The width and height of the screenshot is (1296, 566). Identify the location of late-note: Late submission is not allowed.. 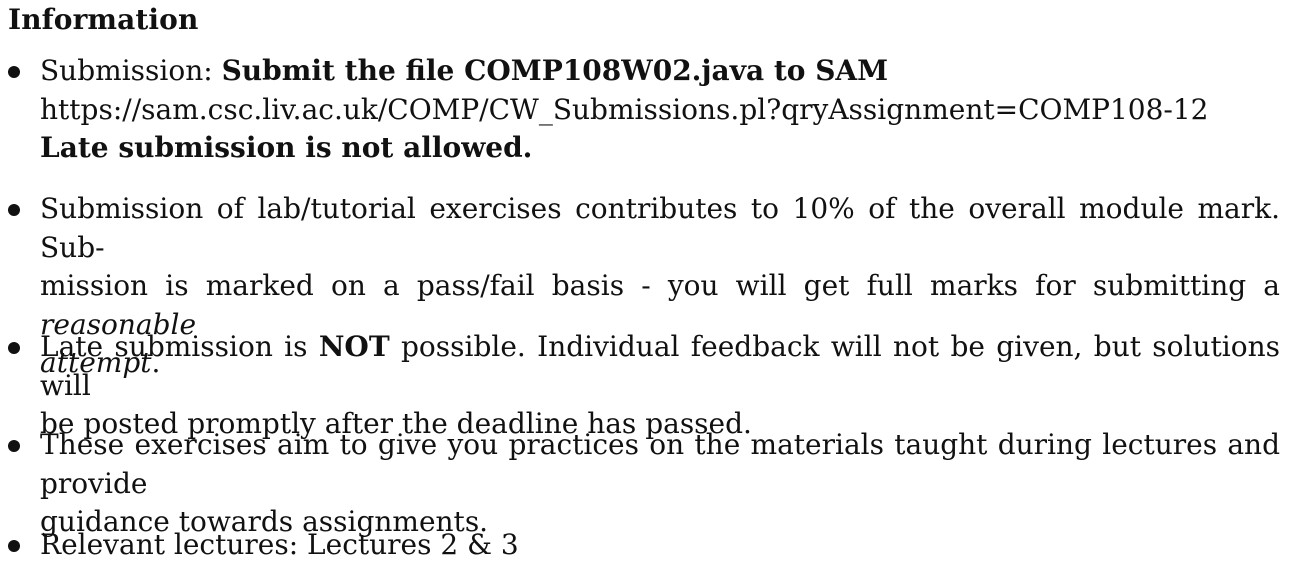
(286, 147).